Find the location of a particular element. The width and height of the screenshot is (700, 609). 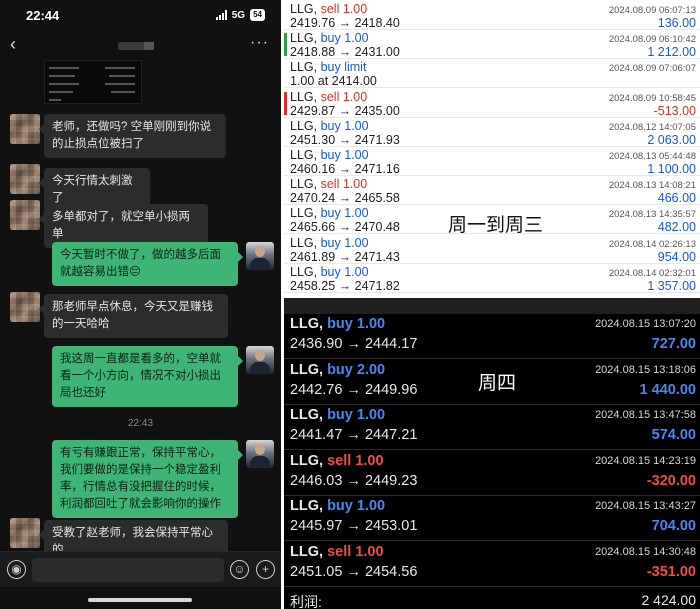

chat-header: ‹ ··· is located at coordinates (140, 46).